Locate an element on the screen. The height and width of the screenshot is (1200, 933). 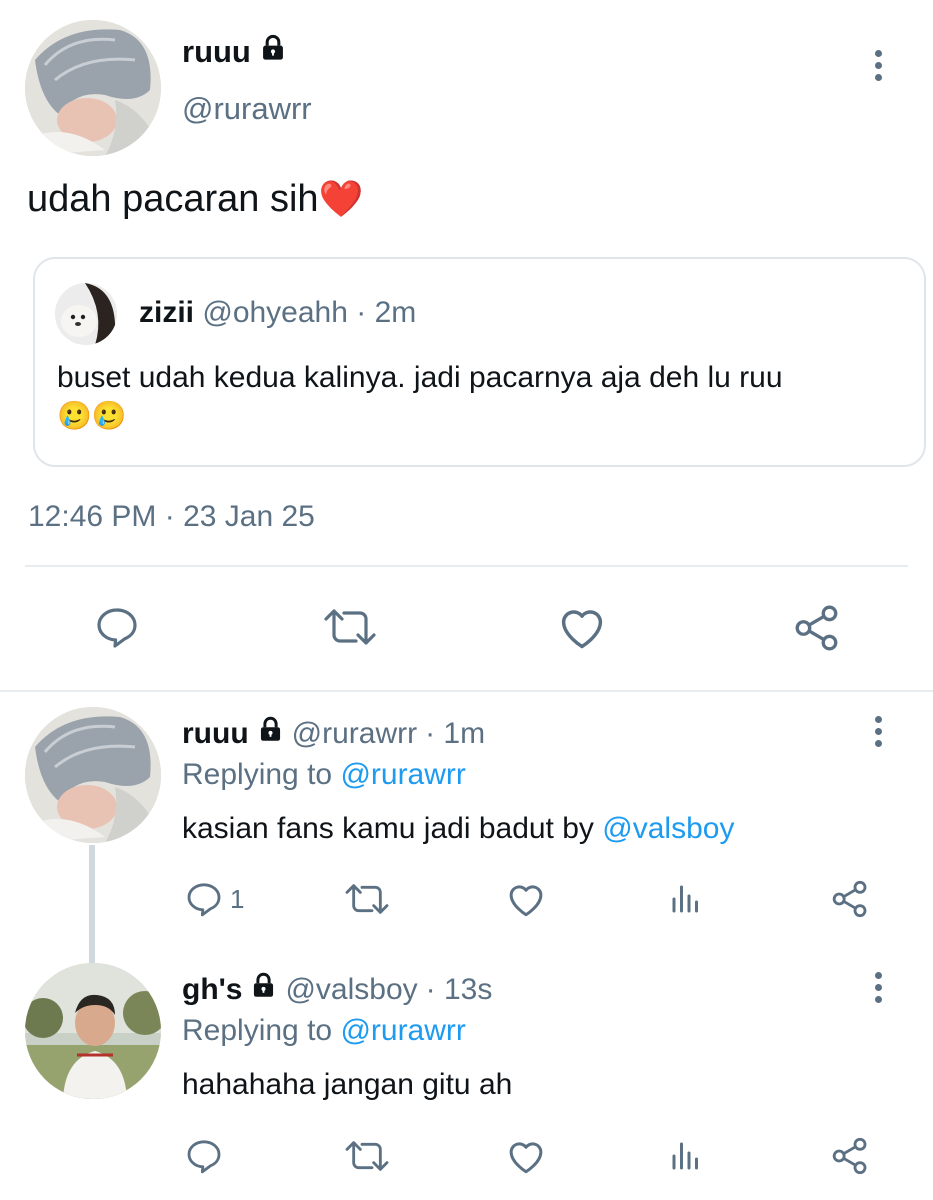
main-tweet-display-name: ruuu is located at coordinates (216, 52).